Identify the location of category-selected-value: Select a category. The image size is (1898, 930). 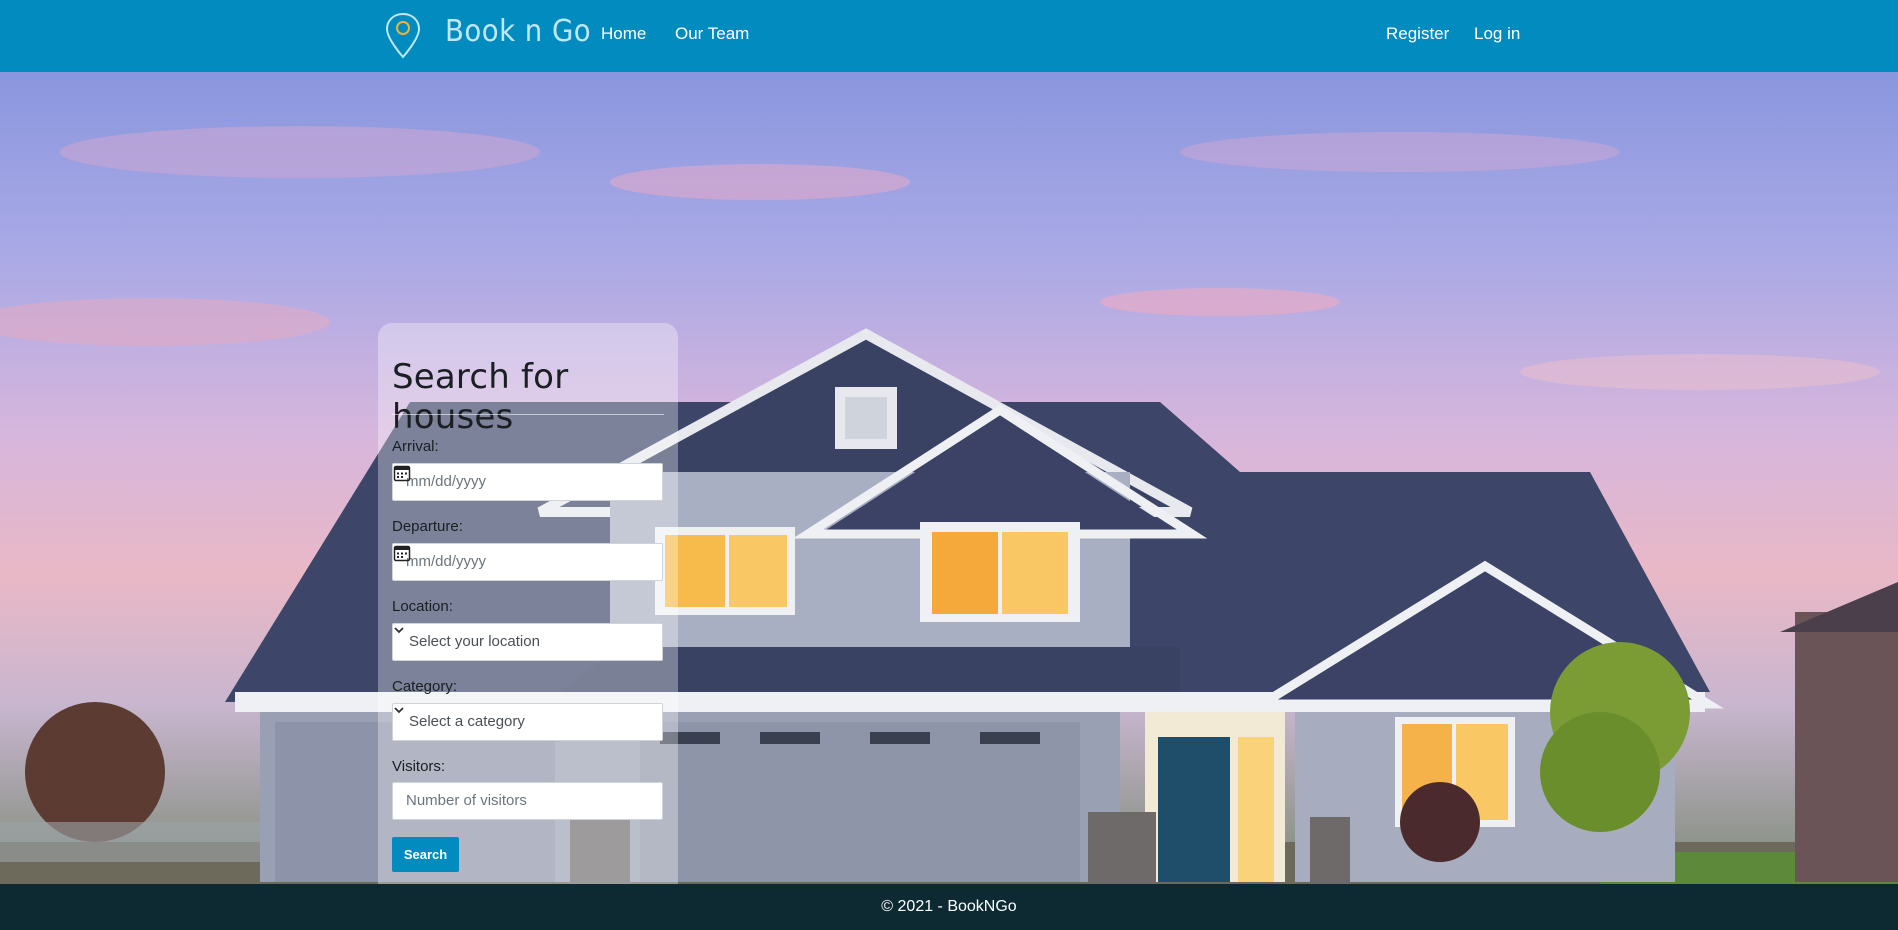
(467, 721).